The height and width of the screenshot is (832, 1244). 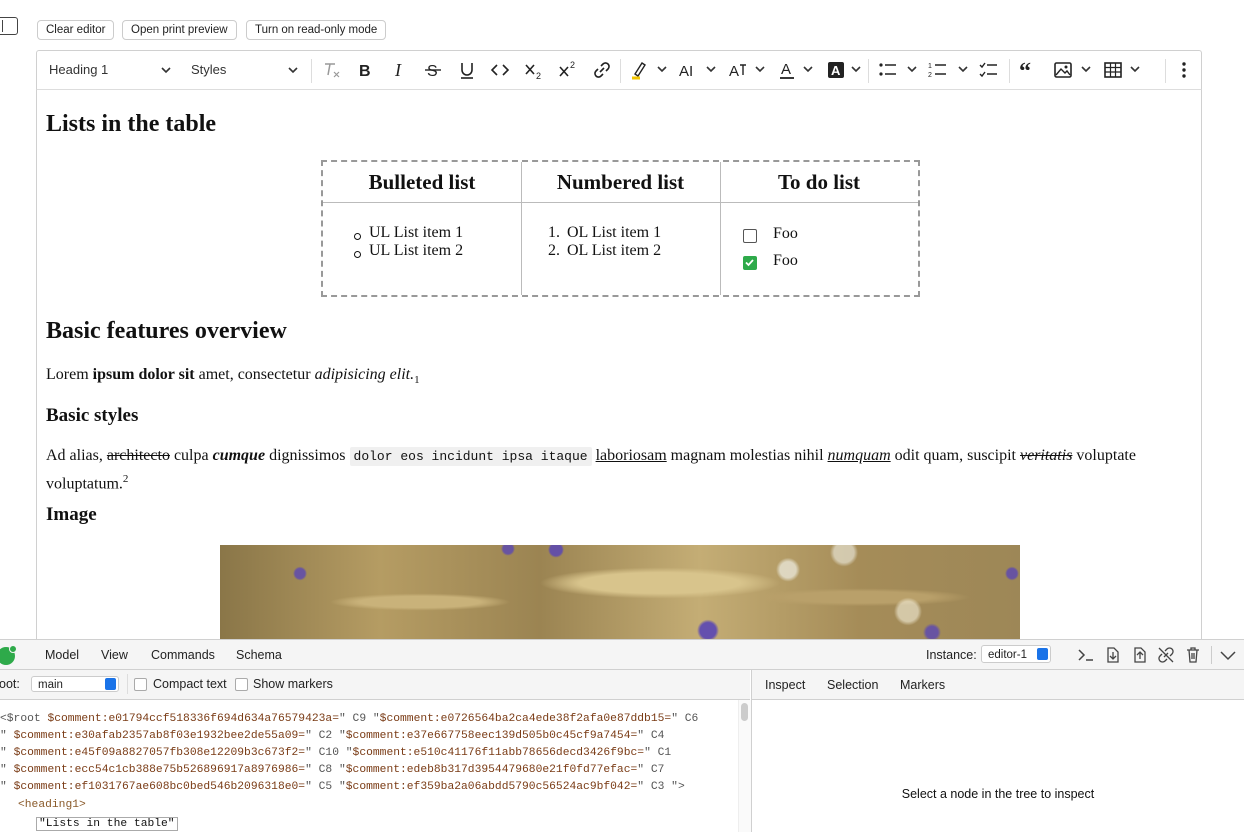 I want to click on code-icon, so click(x=500, y=70).